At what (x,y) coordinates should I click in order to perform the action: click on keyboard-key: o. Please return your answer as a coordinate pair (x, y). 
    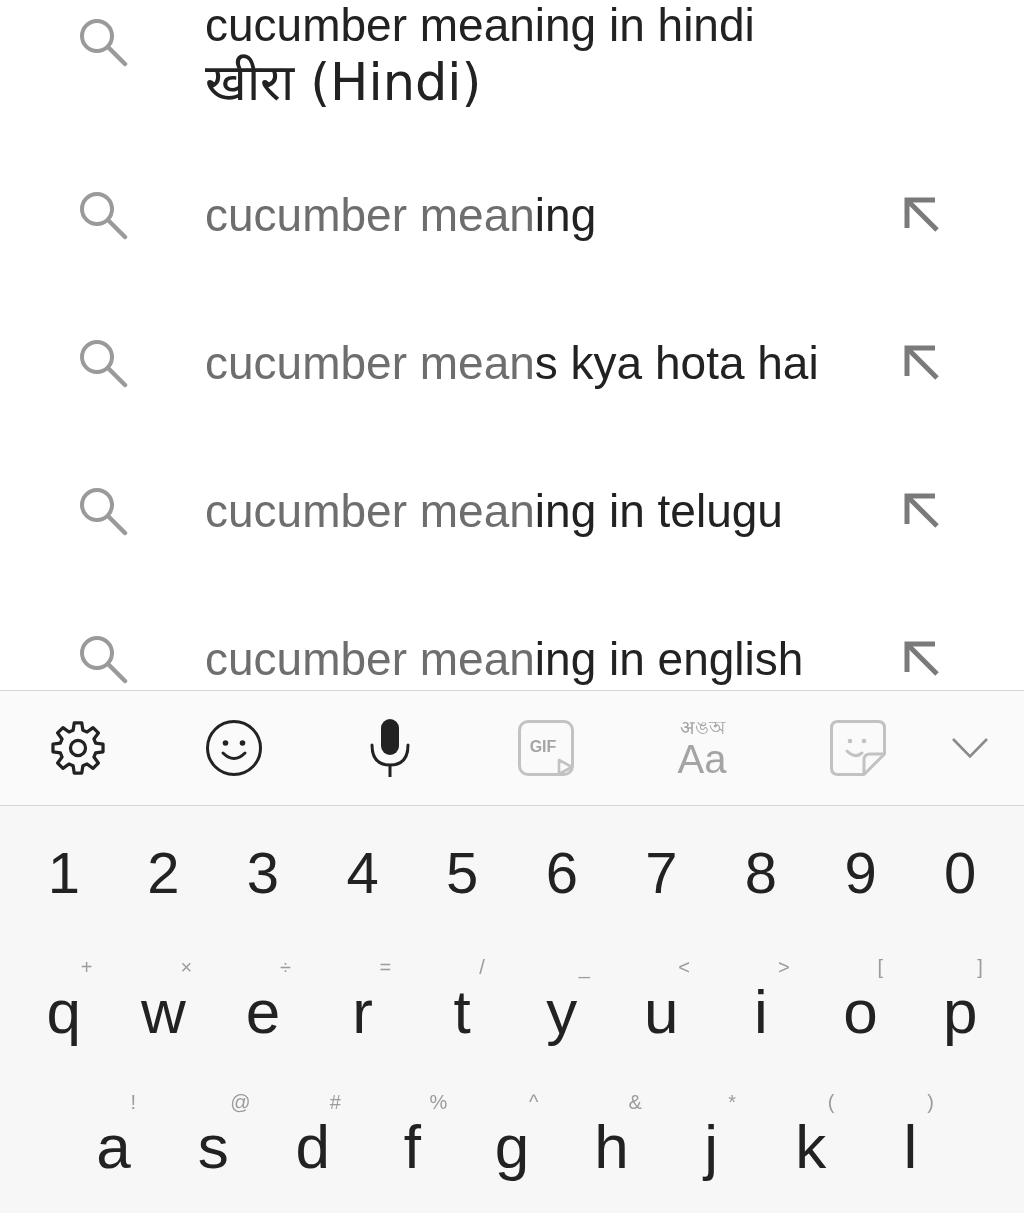
    Looking at the image, I should click on (860, 1011).